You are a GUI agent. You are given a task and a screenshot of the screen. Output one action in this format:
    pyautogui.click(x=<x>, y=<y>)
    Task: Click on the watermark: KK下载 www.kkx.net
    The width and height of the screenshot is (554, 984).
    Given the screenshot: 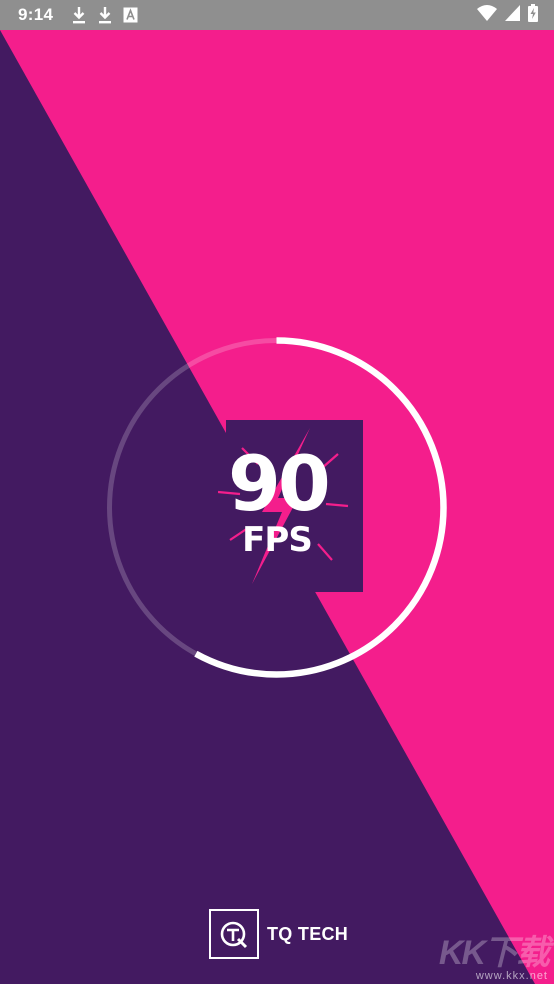 What is the action you would take?
    pyautogui.click(x=494, y=958)
    